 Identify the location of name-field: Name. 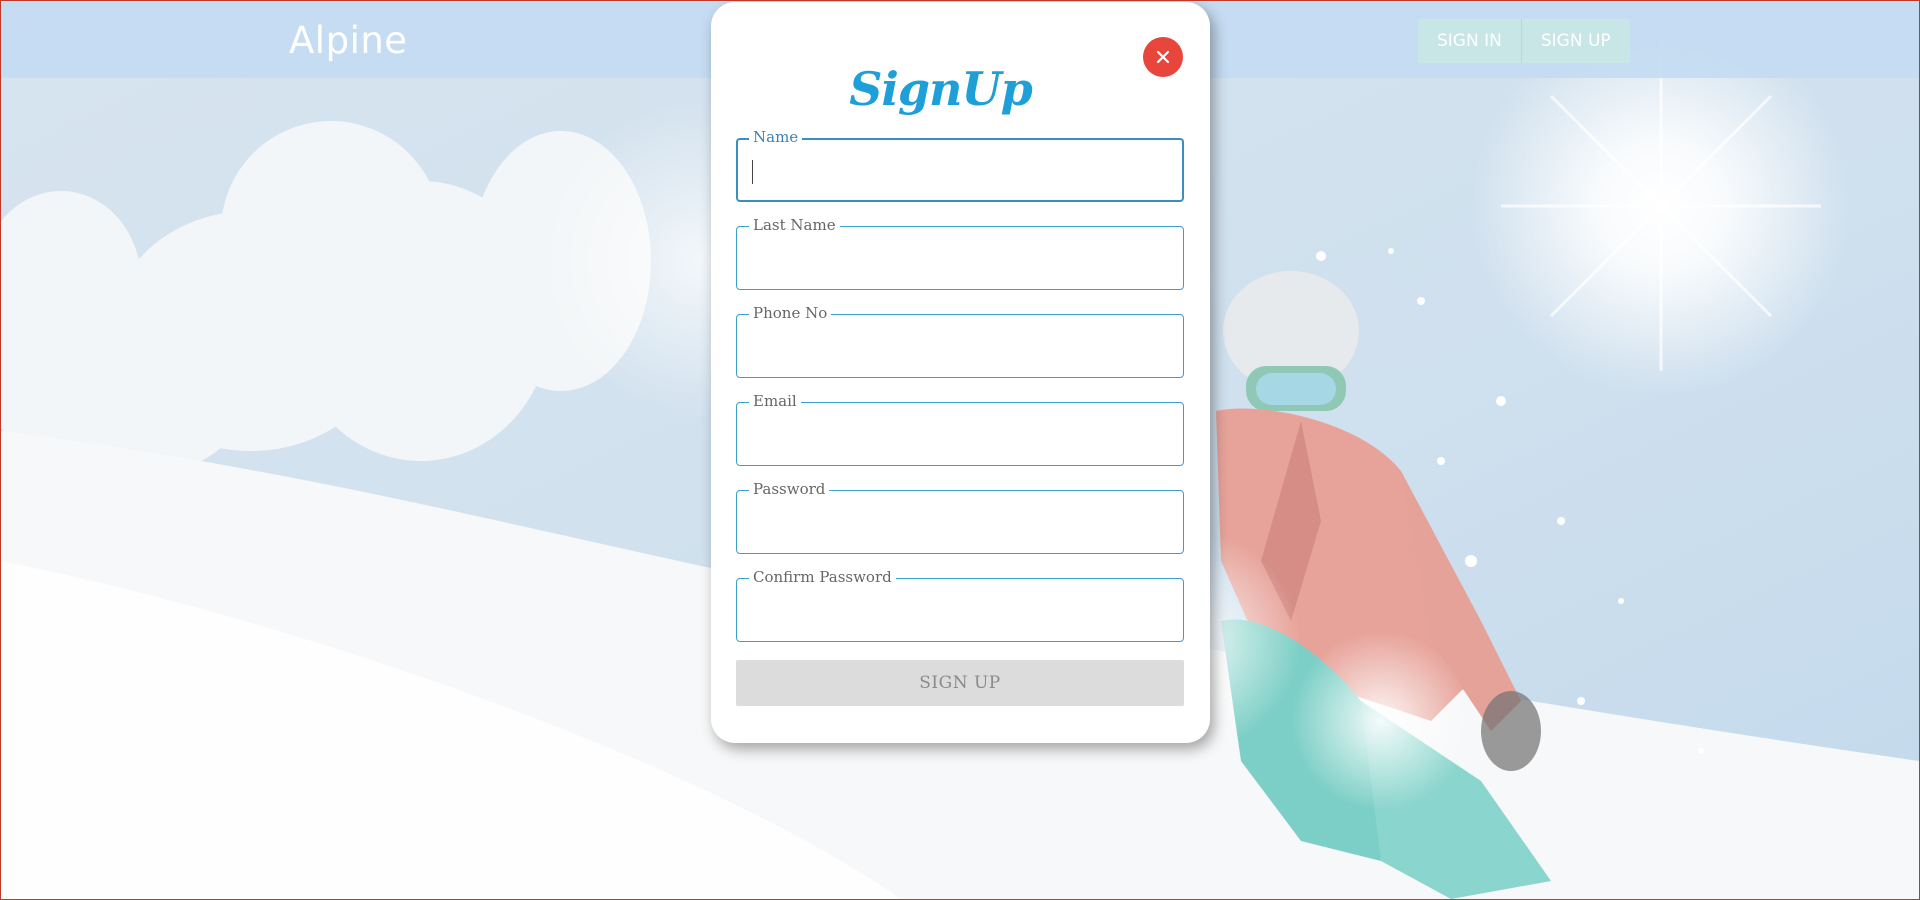
(960, 165).